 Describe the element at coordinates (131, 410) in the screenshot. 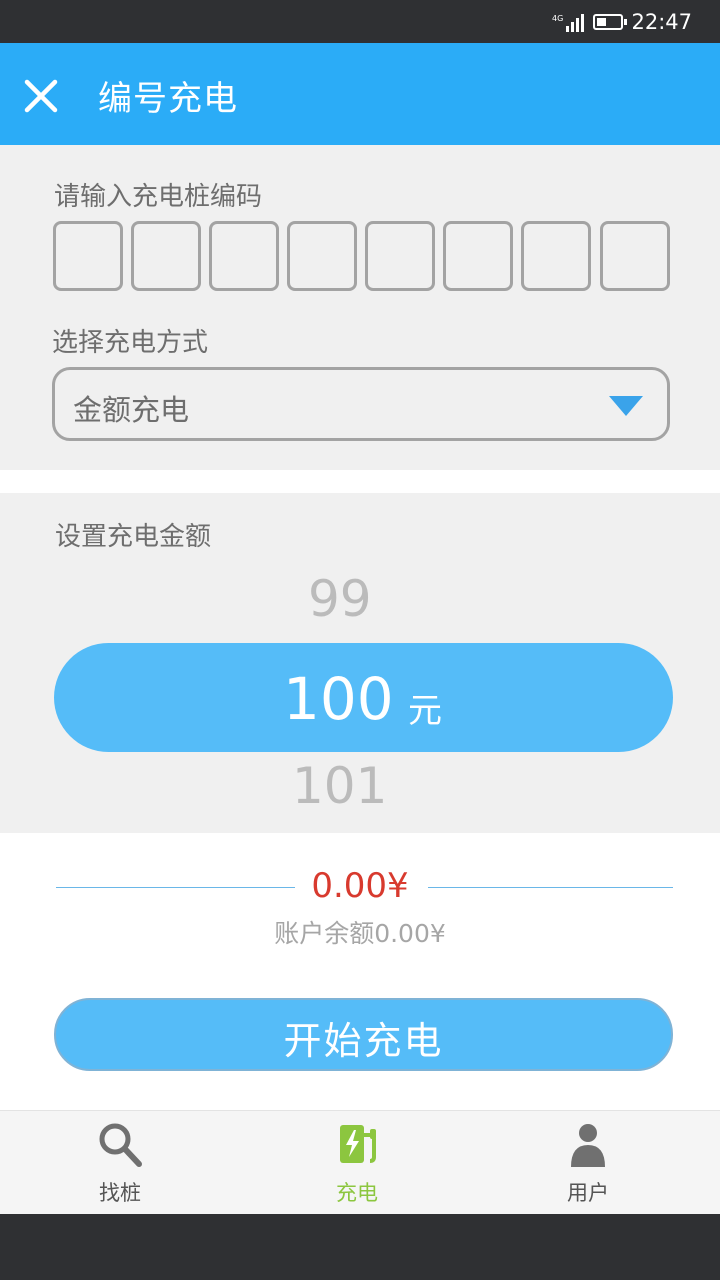

I see `charge-mode-value: 金额充电` at that location.